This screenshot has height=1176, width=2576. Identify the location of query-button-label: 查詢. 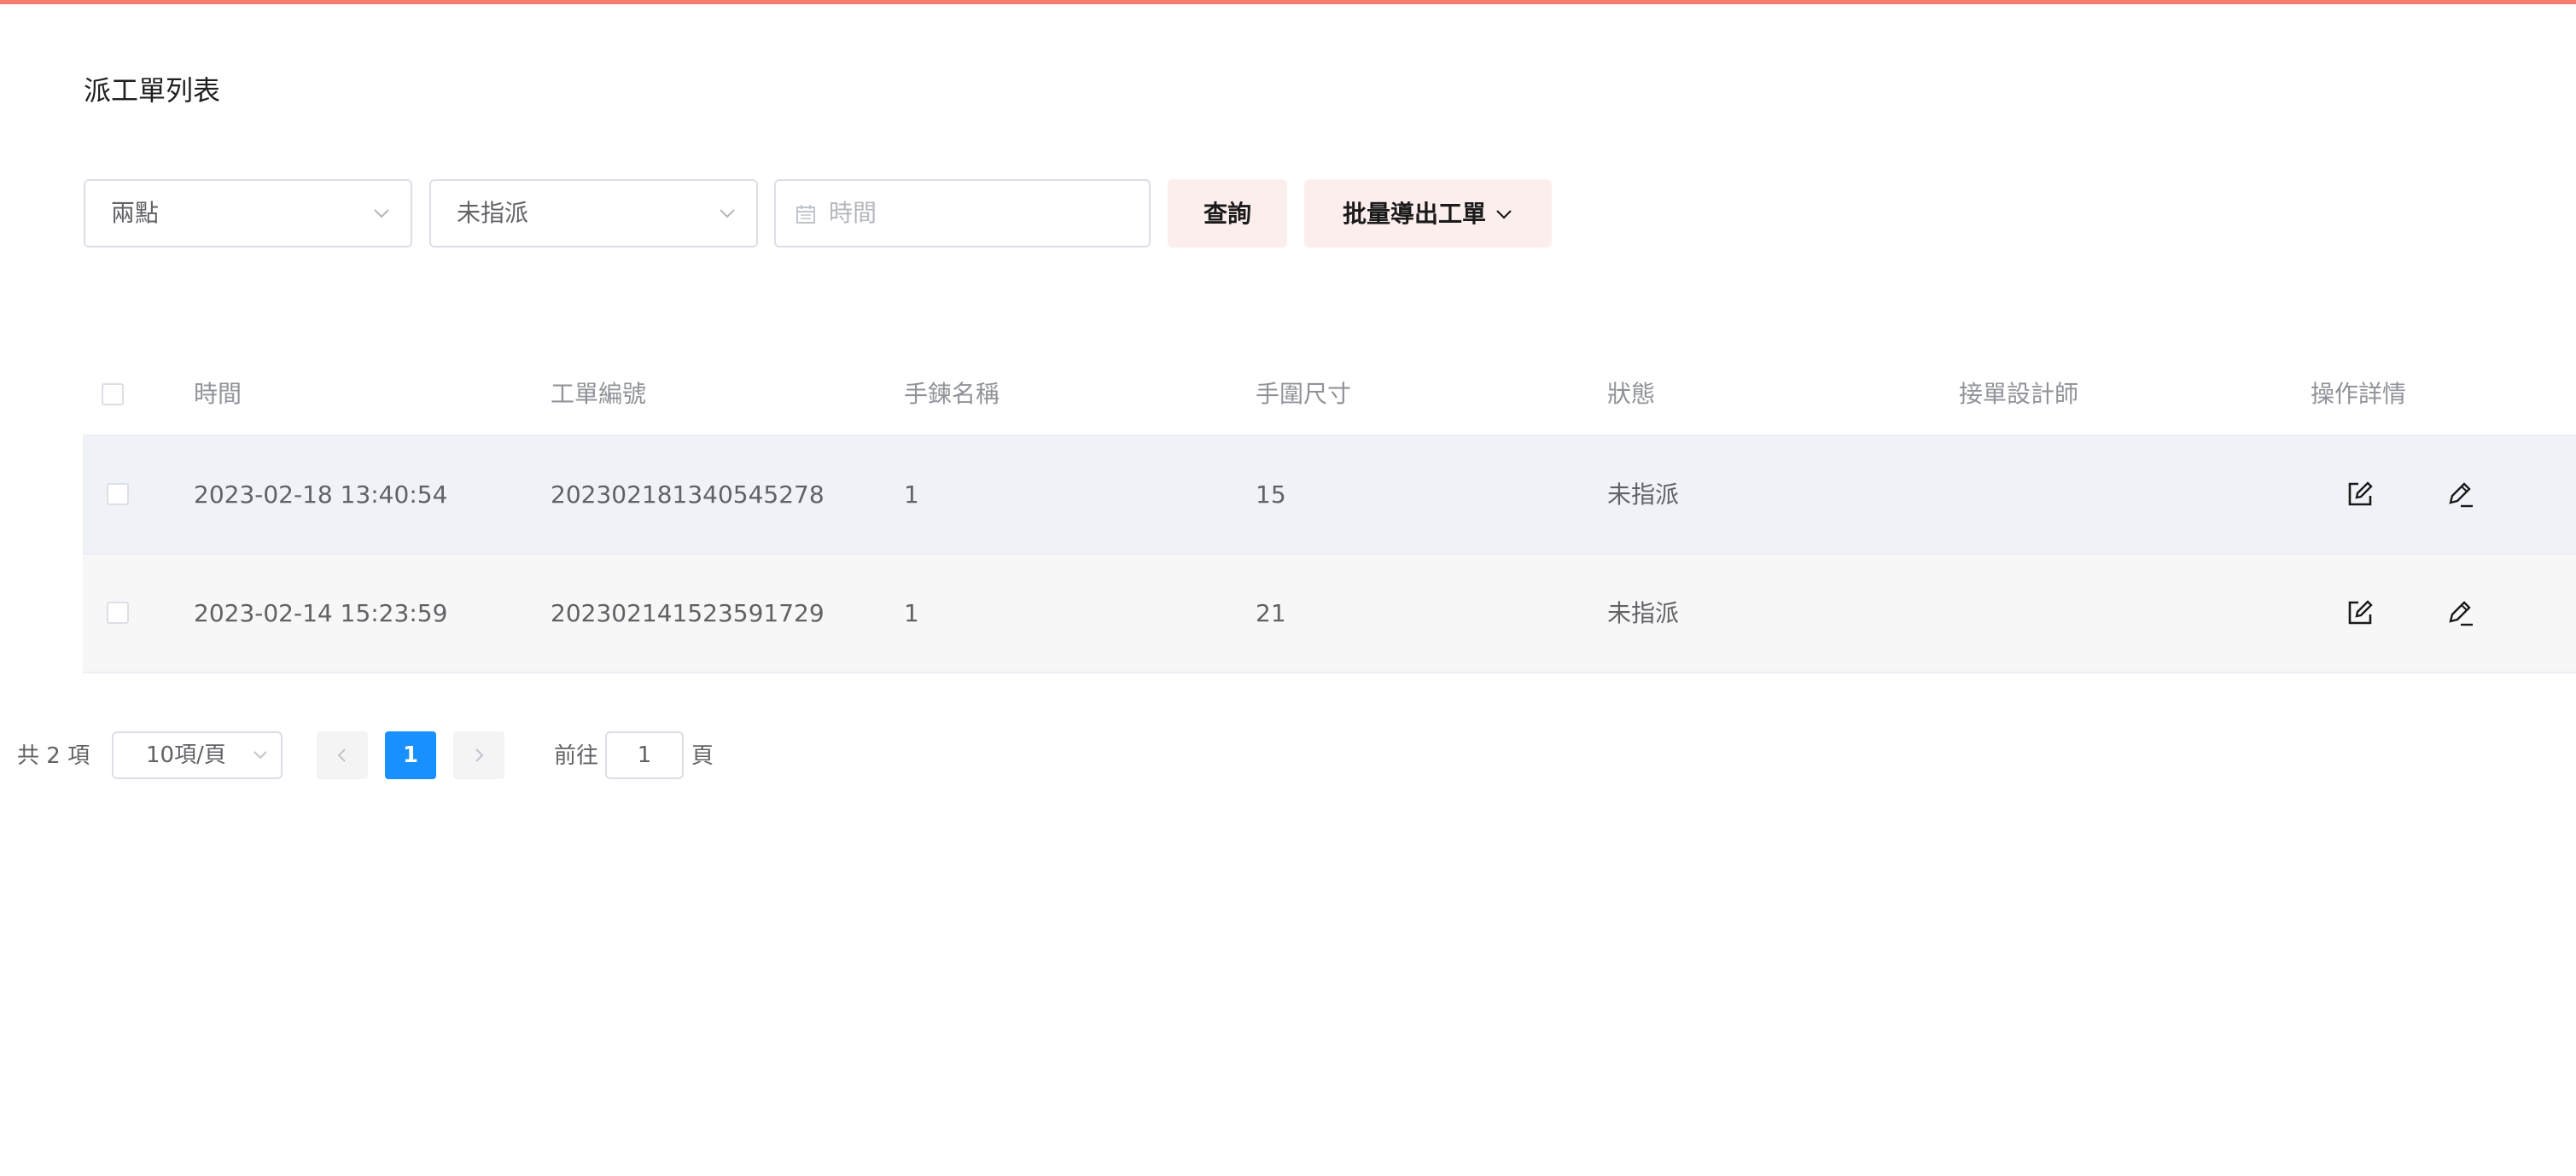
(1227, 214).